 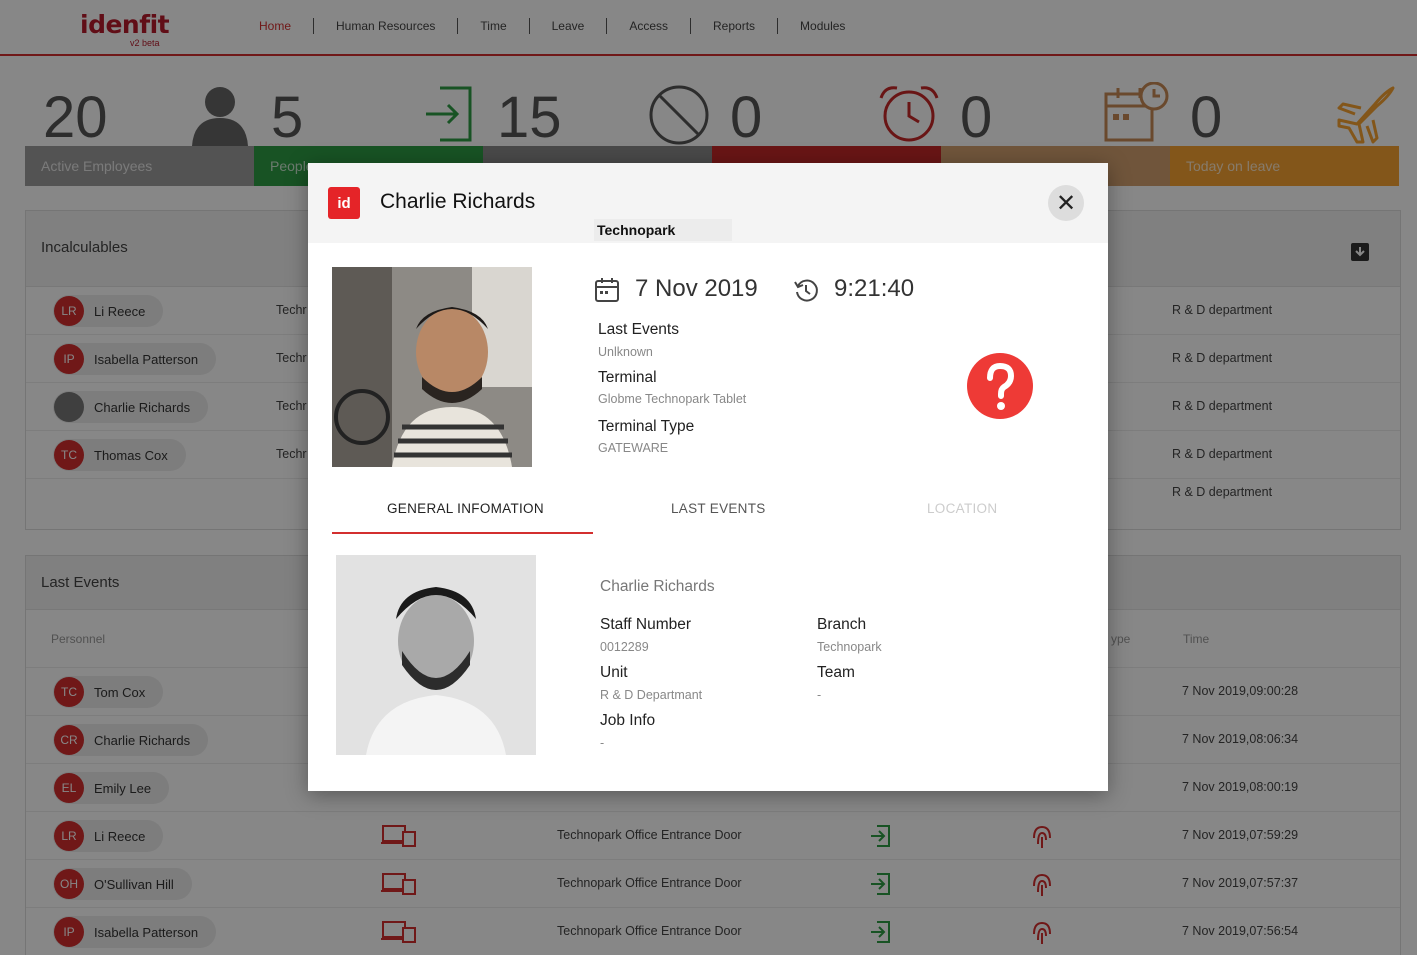 I want to click on tab-location: LOCATION, so click(x=962, y=508).